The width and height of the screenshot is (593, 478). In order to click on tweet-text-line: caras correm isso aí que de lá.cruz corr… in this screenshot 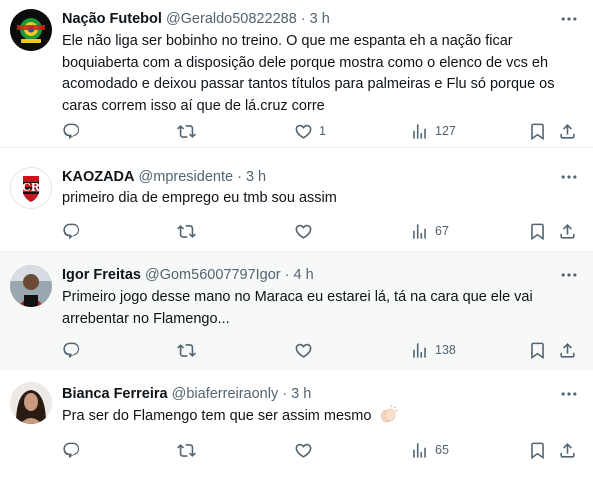, I will do `click(193, 105)`.